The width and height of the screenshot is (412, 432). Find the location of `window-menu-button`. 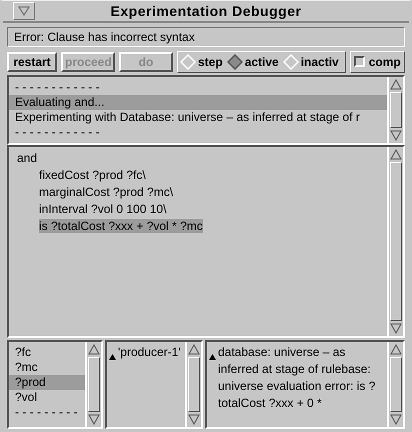

window-menu-button is located at coordinates (24, 11).